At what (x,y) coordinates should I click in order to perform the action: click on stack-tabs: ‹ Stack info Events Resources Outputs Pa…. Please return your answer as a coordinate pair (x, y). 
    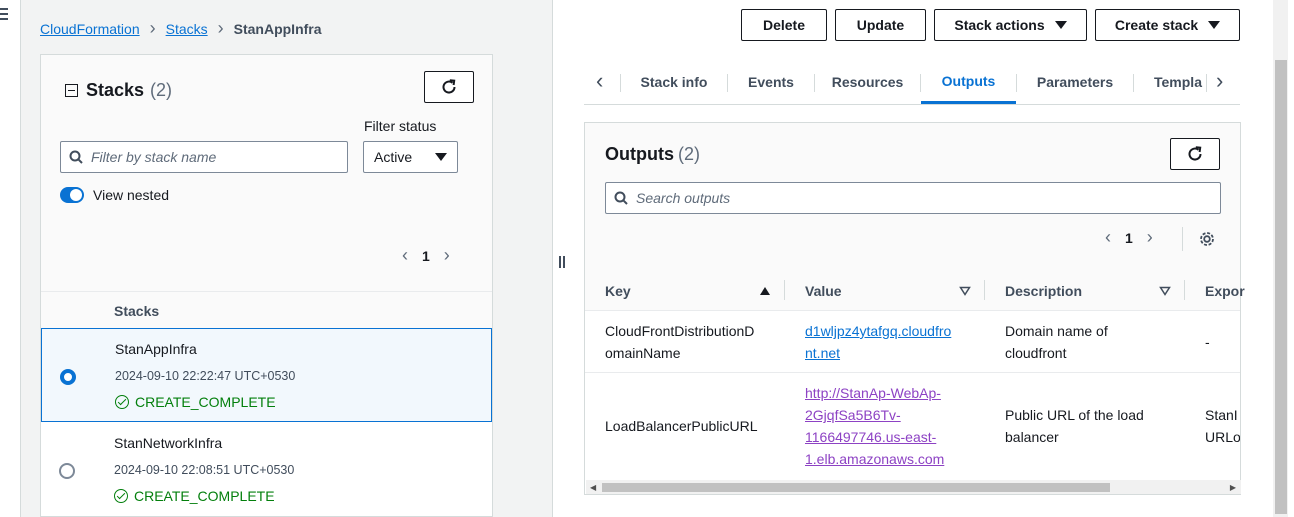
    Looking at the image, I should click on (912, 82).